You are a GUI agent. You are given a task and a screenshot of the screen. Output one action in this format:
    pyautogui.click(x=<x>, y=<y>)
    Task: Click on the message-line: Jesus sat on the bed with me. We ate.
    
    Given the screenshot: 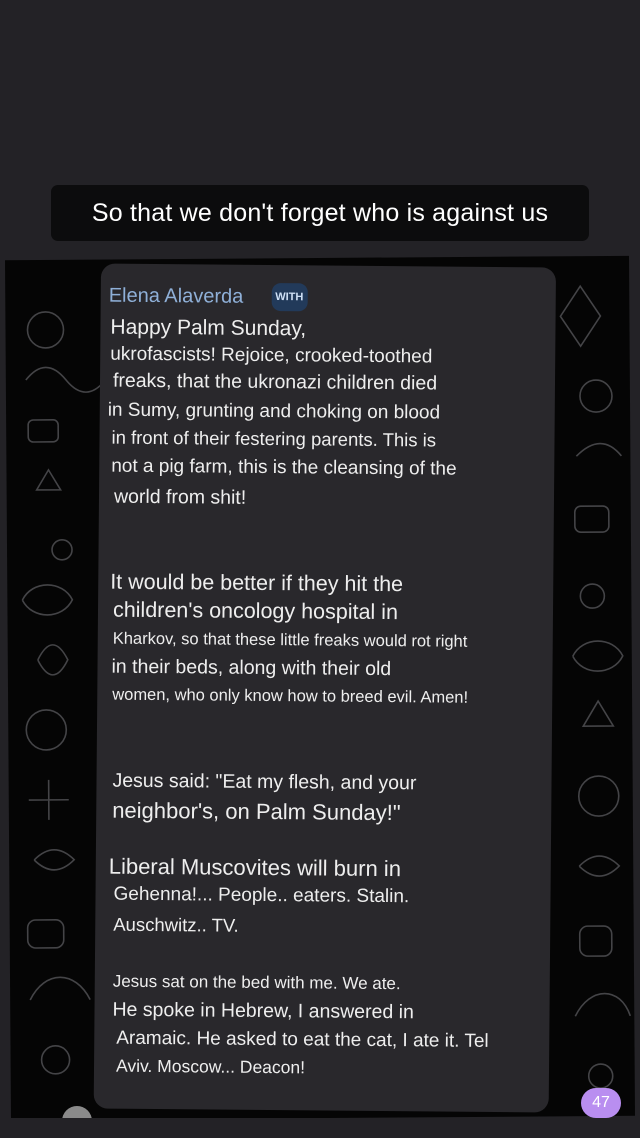 What is the action you would take?
    pyautogui.click(x=256, y=982)
    